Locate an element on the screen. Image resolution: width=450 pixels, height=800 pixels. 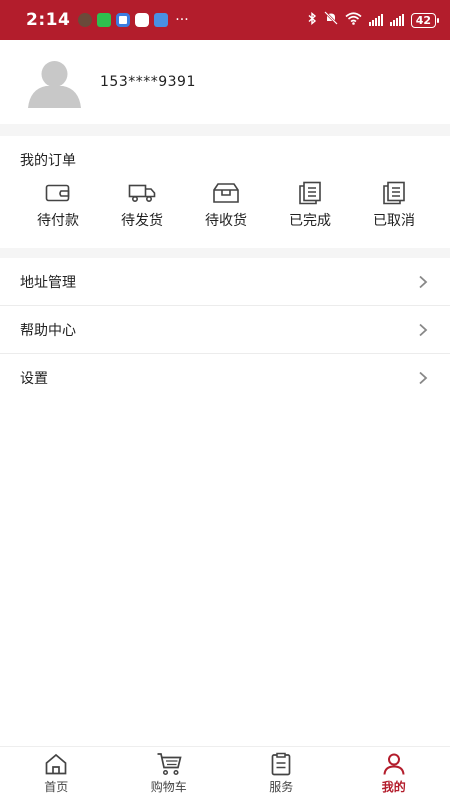
order-cancelled: 已取消 is located at coordinates (394, 205).